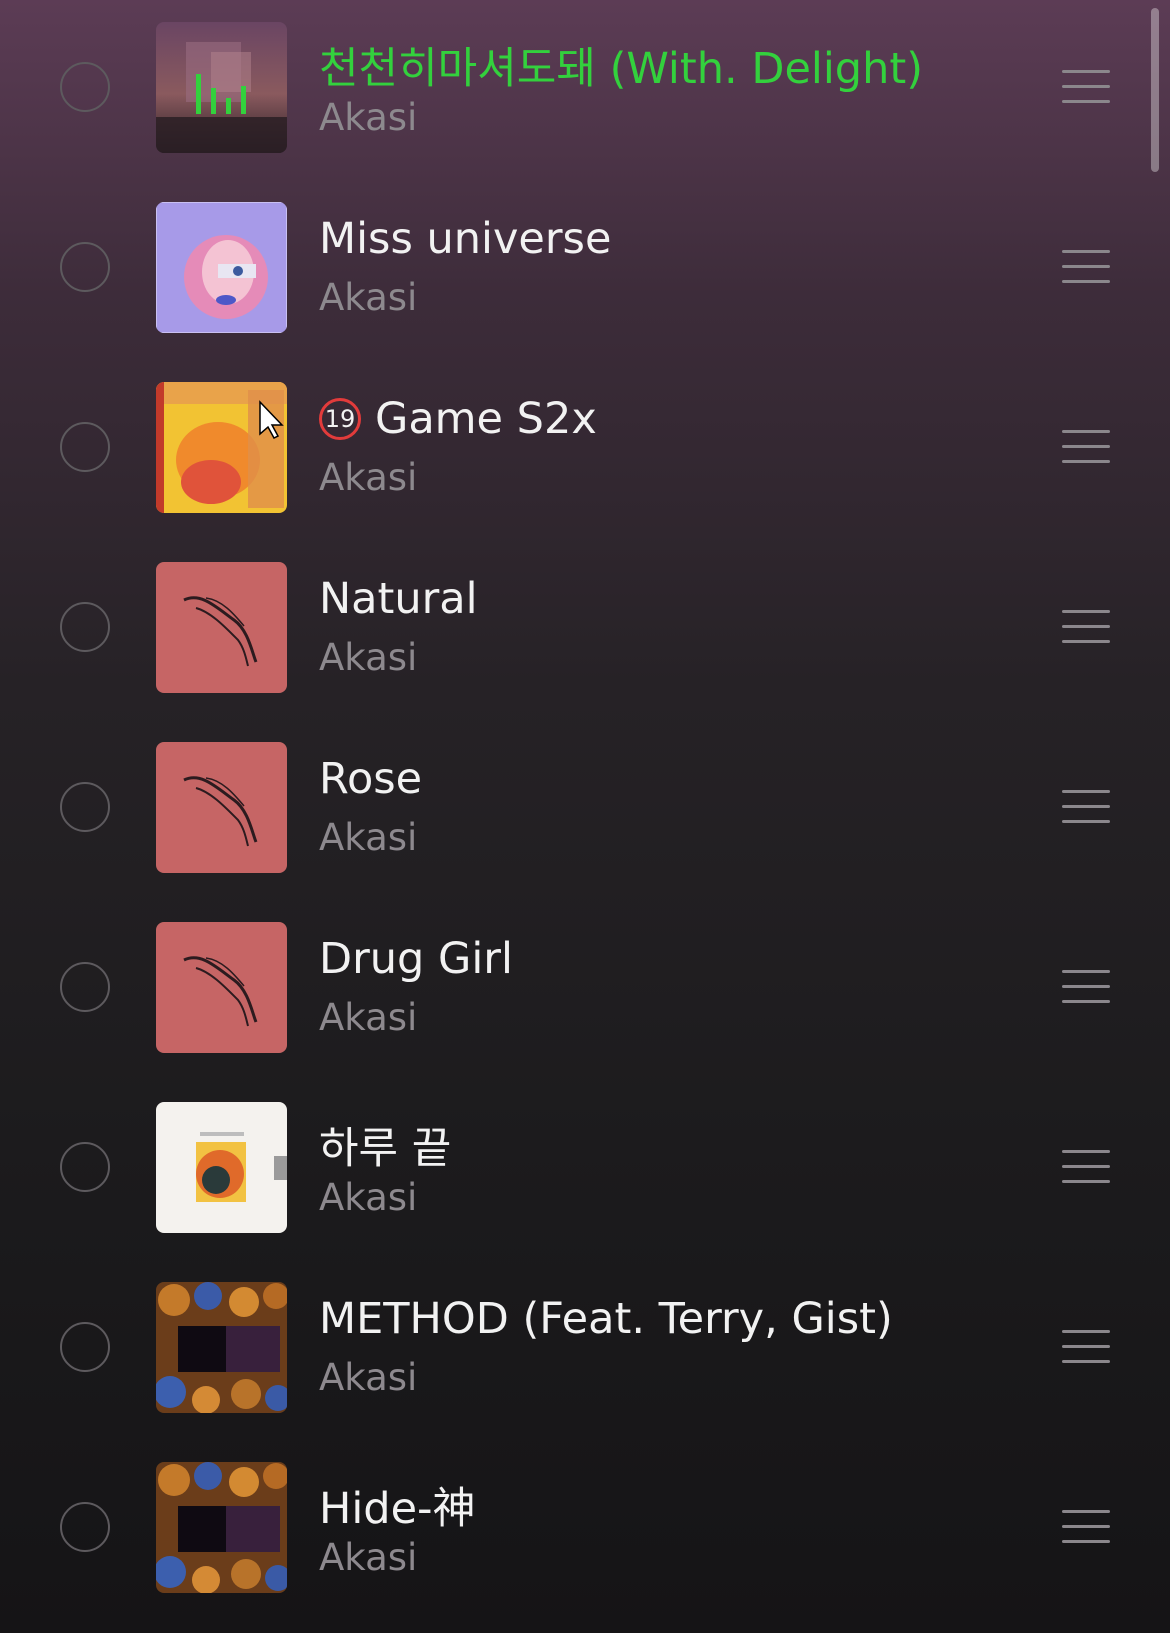  I want to click on track-title: Miss universe, so click(465, 239).